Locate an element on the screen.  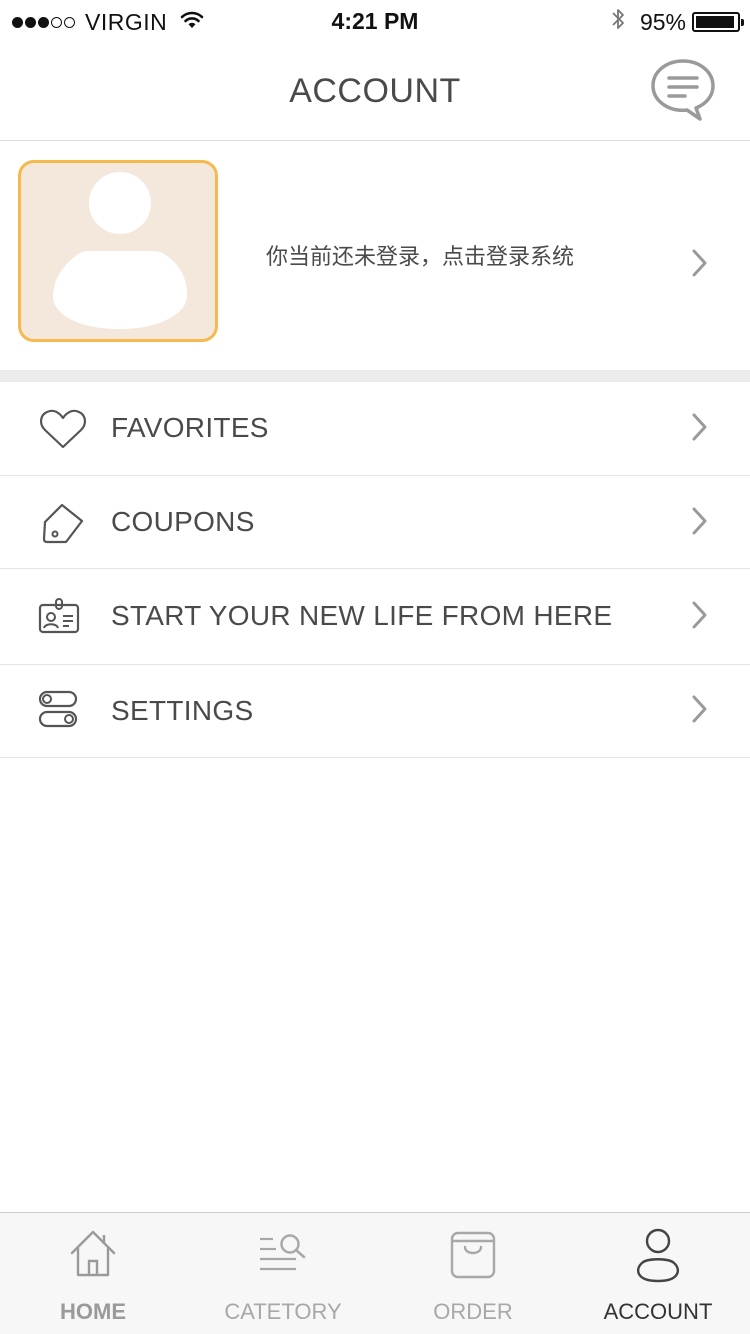
menu-item-settings: SETTINGS is located at coordinates (375, 711).